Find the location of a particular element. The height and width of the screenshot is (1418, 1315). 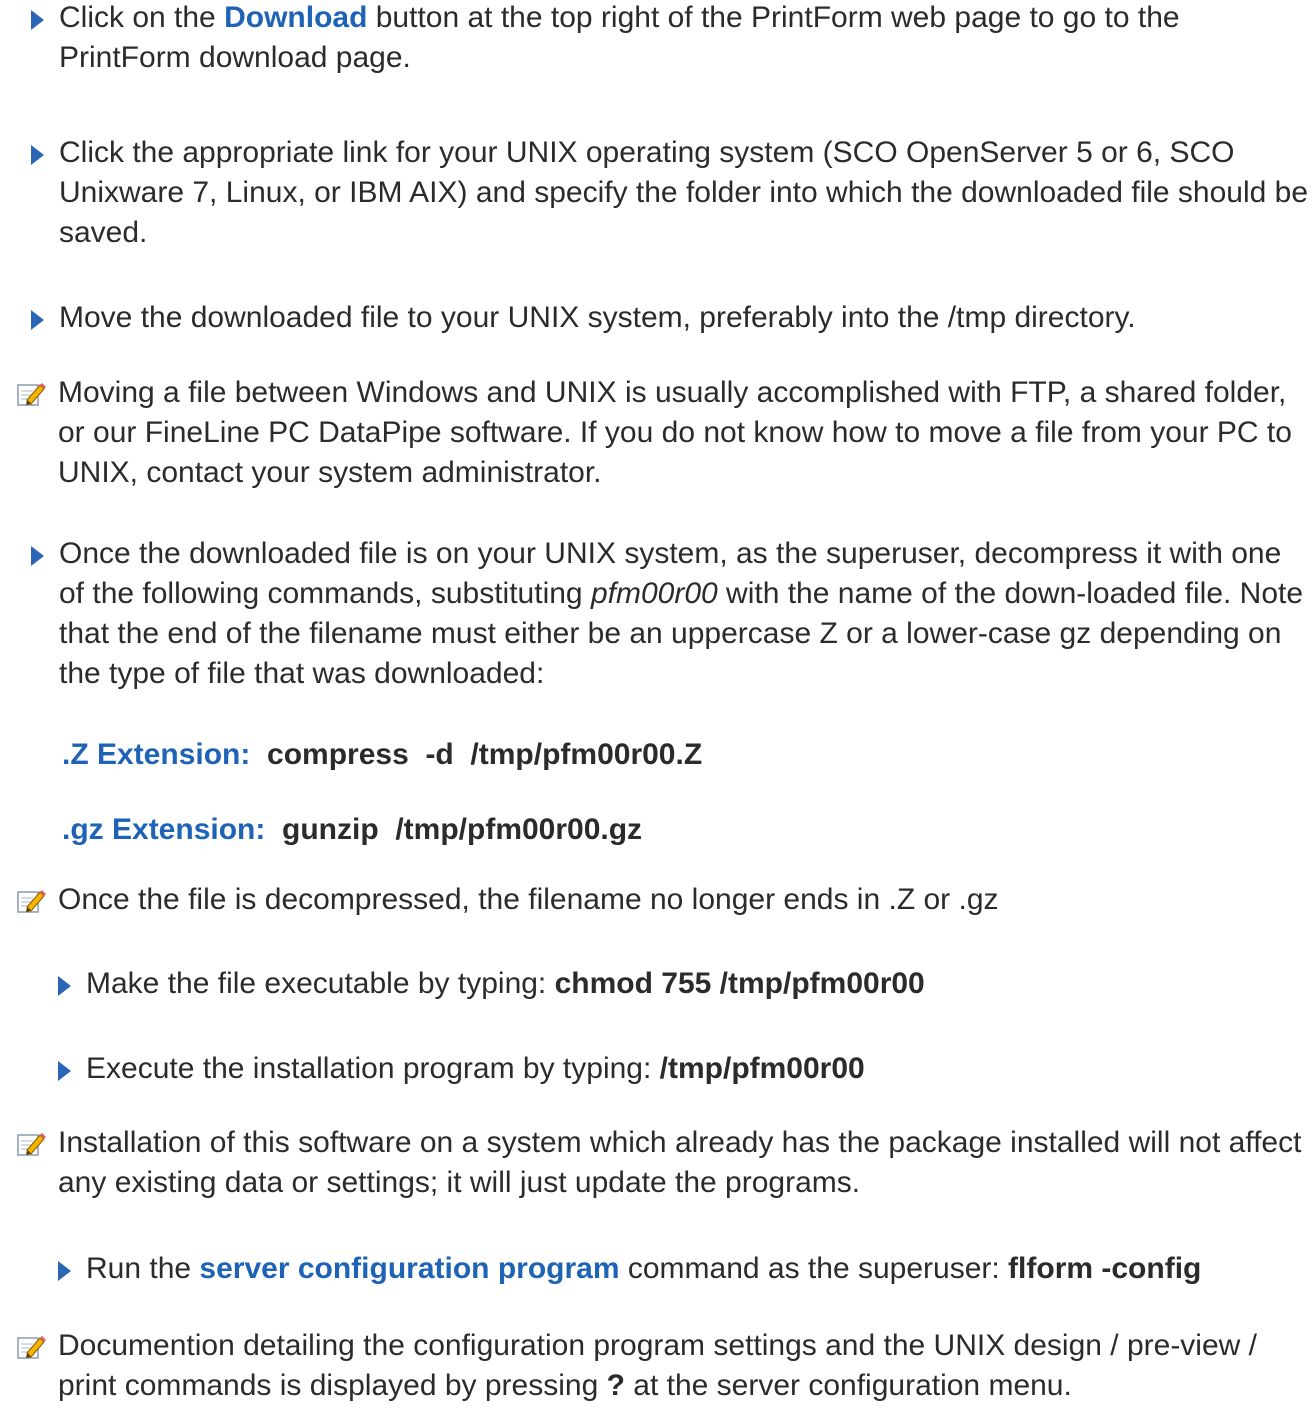

command-code: gunzip /tmp/pfm00r00.gz is located at coordinates (462, 829).